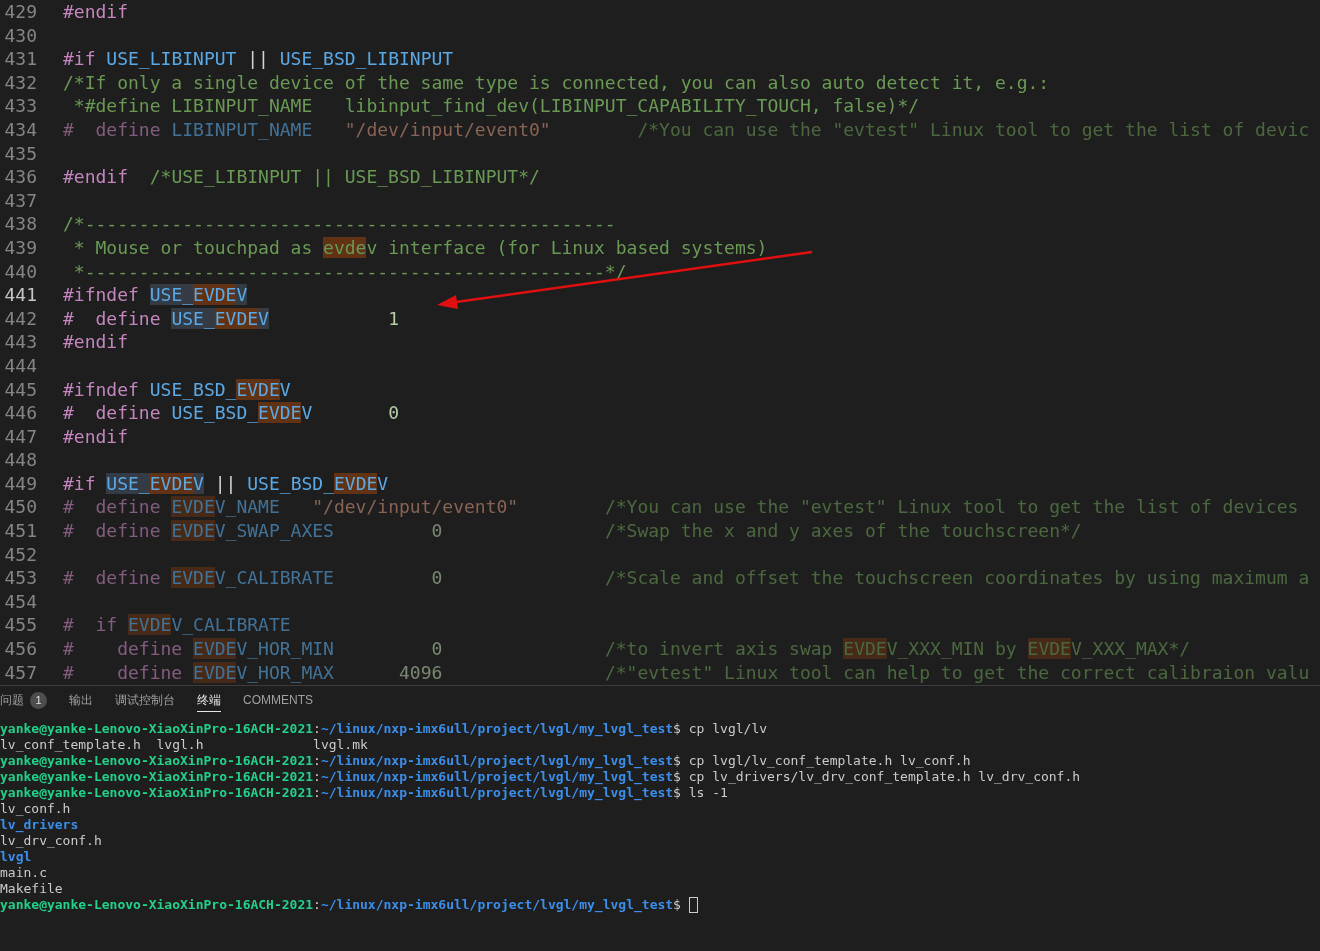 This screenshot has height=951, width=1320. What do you see at coordinates (349, 271) in the screenshot?
I see `code-line: *------------------------------------------------*/` at bounding box center [349, 271].